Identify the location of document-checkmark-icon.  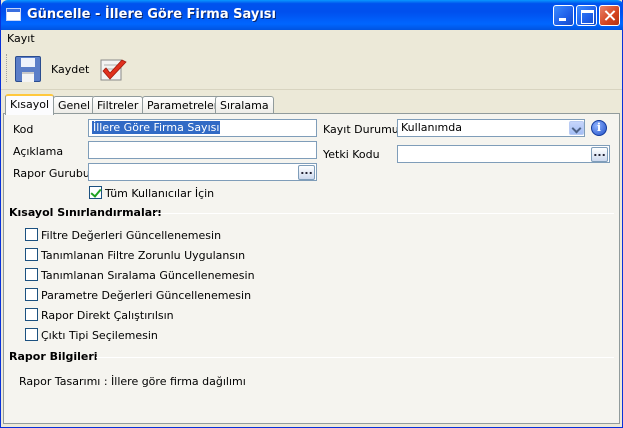
(113, 70).